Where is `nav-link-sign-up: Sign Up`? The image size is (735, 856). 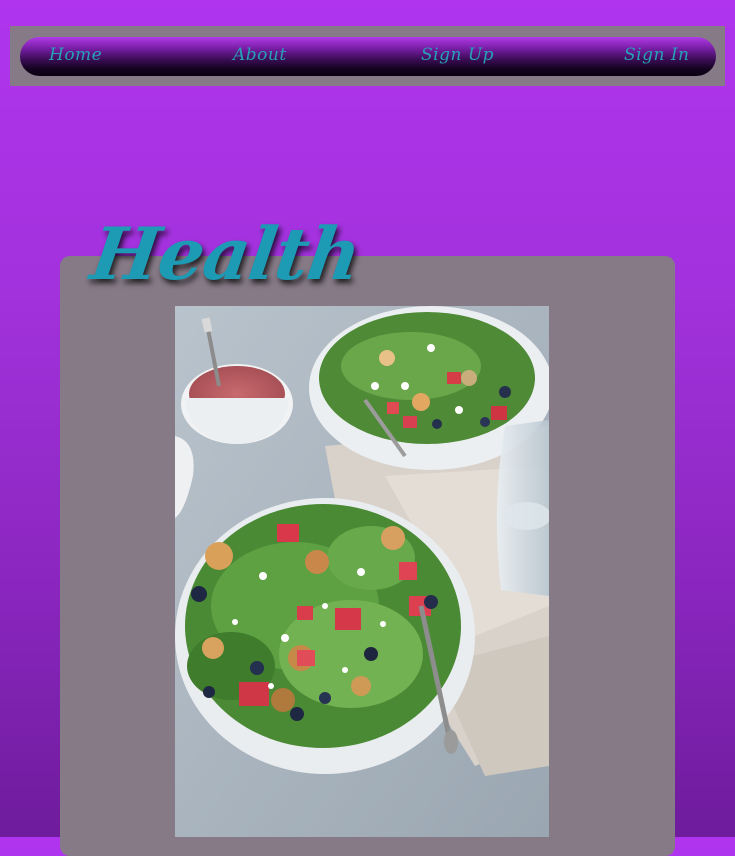 nav-link-sign-up: Sign Up is located at coordinates (457, 55).